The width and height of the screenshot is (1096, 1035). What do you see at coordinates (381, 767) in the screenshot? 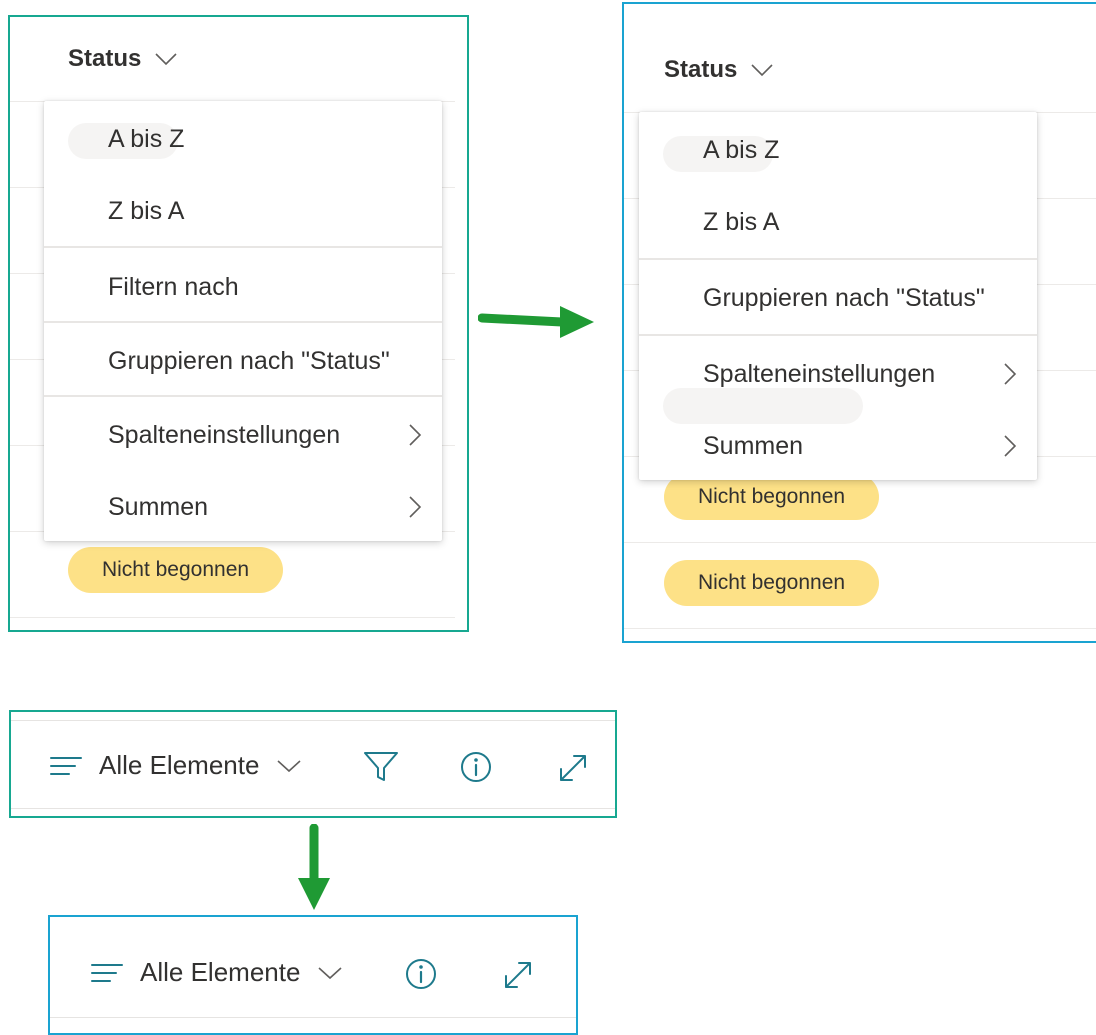
I see `filter-icon` at bounding box center [381, 767].